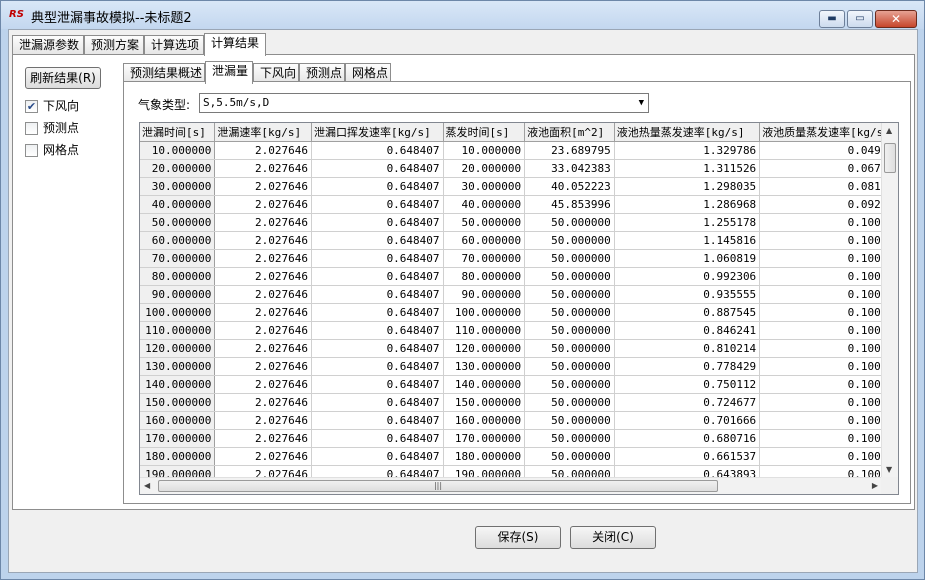 This screenshot has width=925, height=580. Describe the element at coordinates (687, 438) in the screenshot. I see `table-cell: 0.680716` at that location.